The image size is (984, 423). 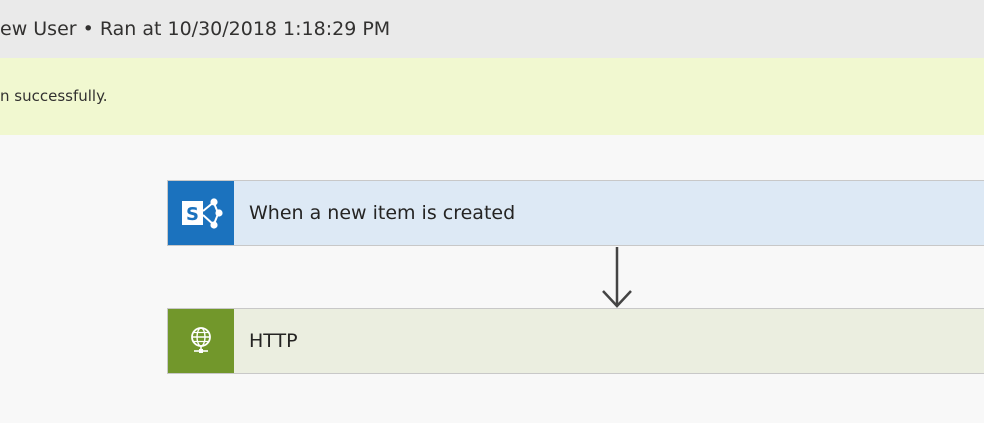 What do you see at coordinates (201, 213) in the screenshot?
I see `sharepoint-icon: S` at bounding box center [201, 213].